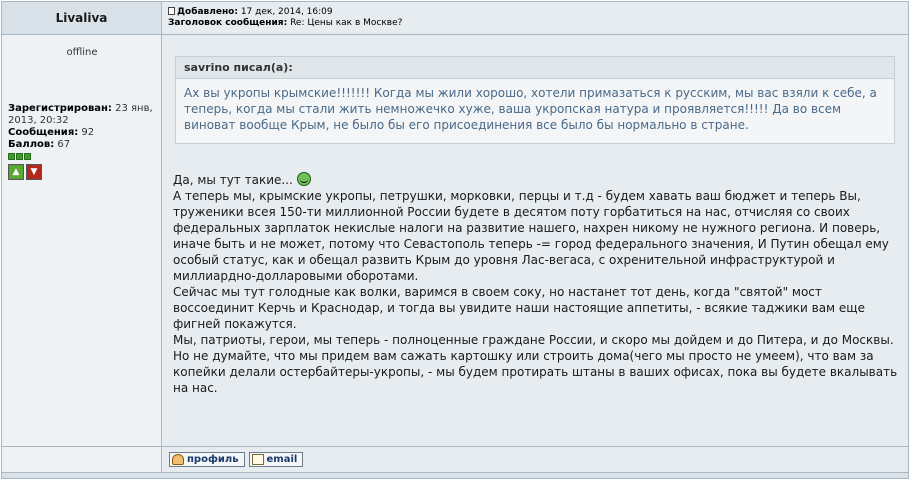  Describe the element at coordinates (303, 179) in the screenshot. I see `smile-icon` at that location.